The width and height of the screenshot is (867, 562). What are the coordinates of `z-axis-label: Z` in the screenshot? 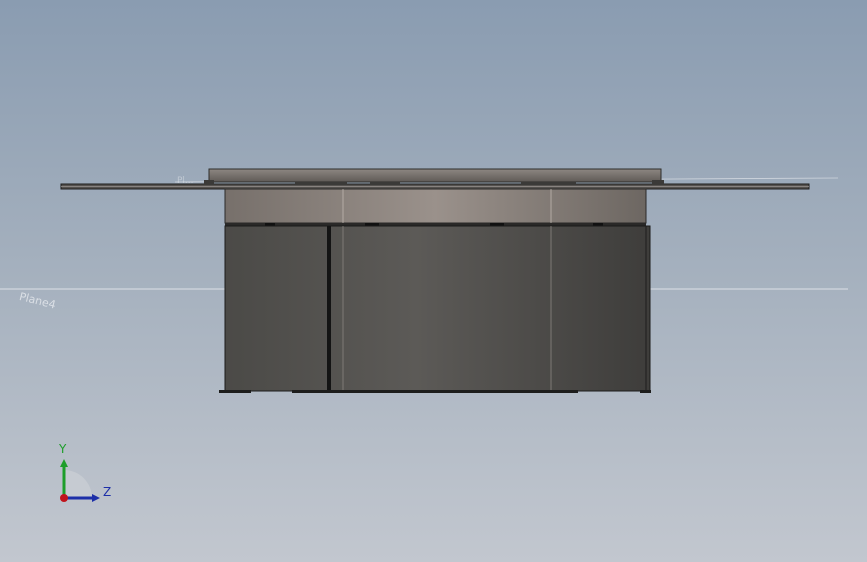 It's located at (107, 492).